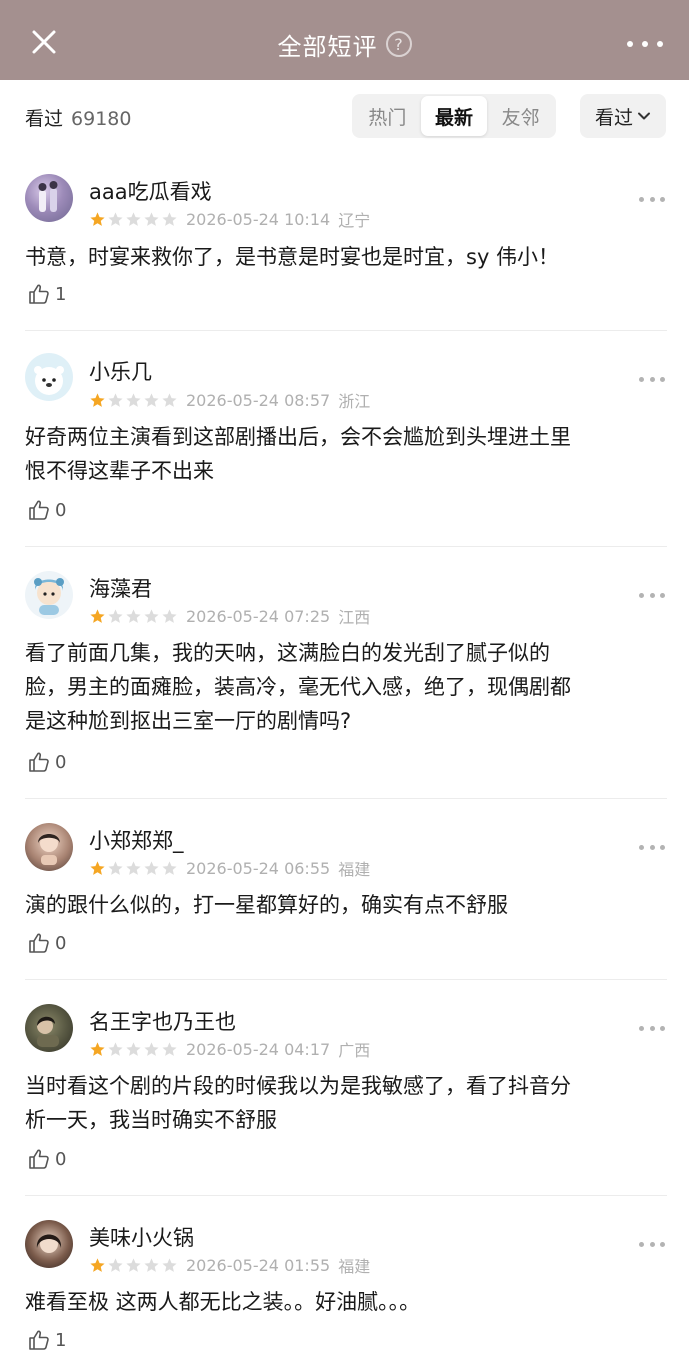 The height and width of the screenshot is (1355, 689). What do you see at coordinates (520, 116) in the screenshot?
I see `tab-friends: 友邻` at bounding box center [520, 116].